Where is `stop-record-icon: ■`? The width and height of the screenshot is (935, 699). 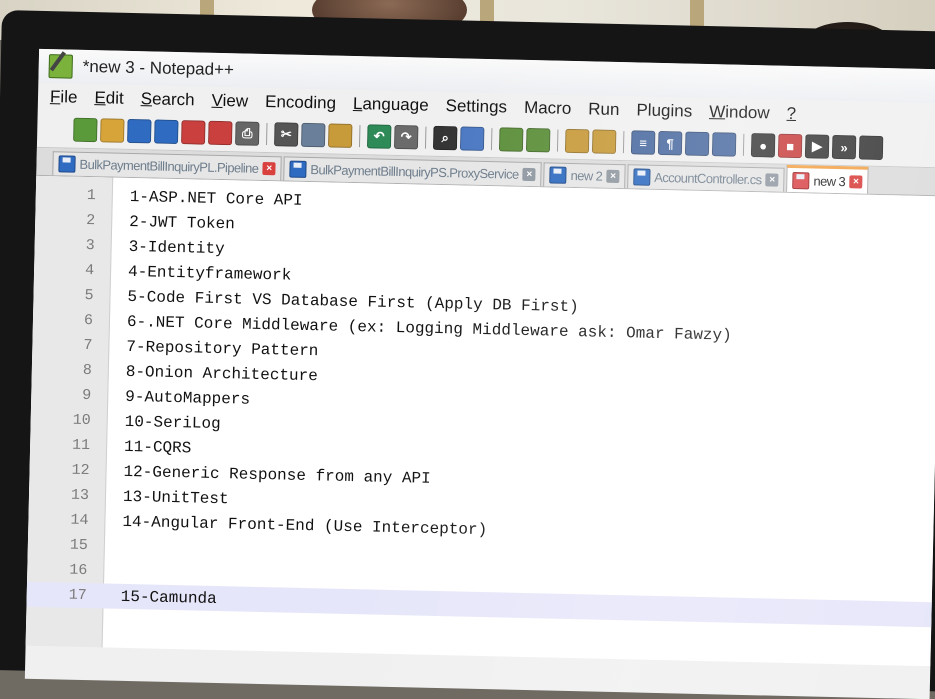 stop-record-icon: ■ is located at coordinates (790, 146).